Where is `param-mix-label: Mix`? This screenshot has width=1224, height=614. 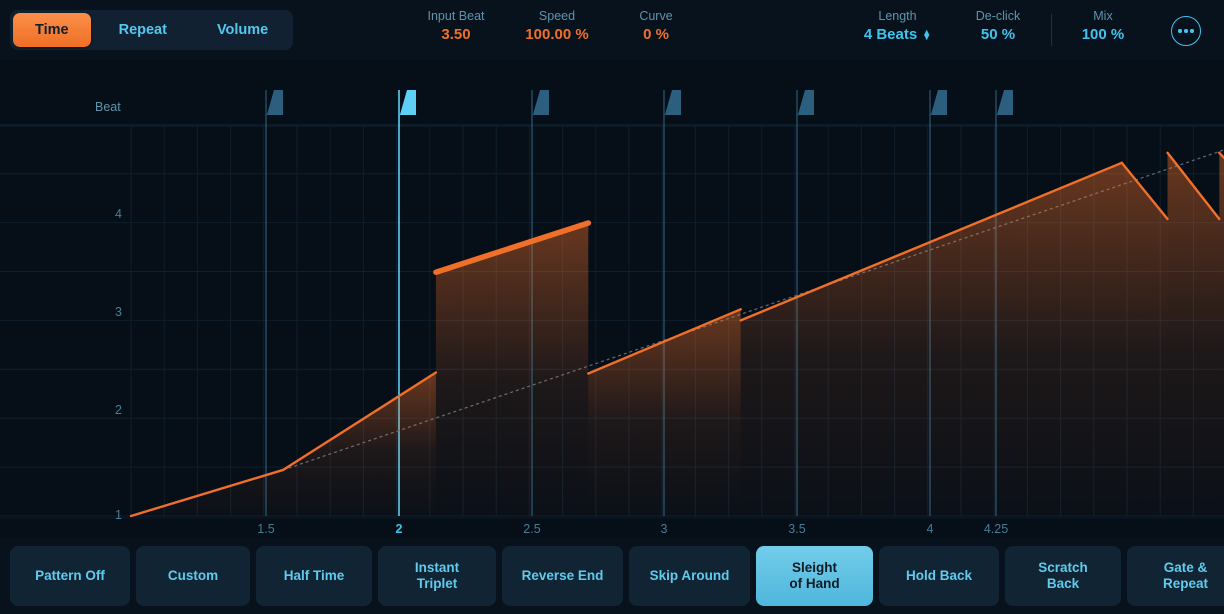
param-mix-label: Mix is located at coordinates (1103, 16).